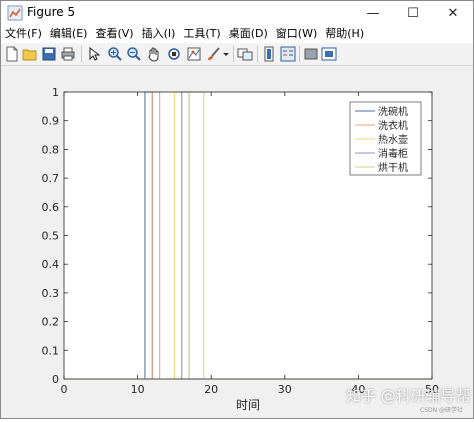  What do you see at coordinates (51, 350) in the screenshot?
I see `y-tick-label: 0.1` at bounding box center [51, 350].